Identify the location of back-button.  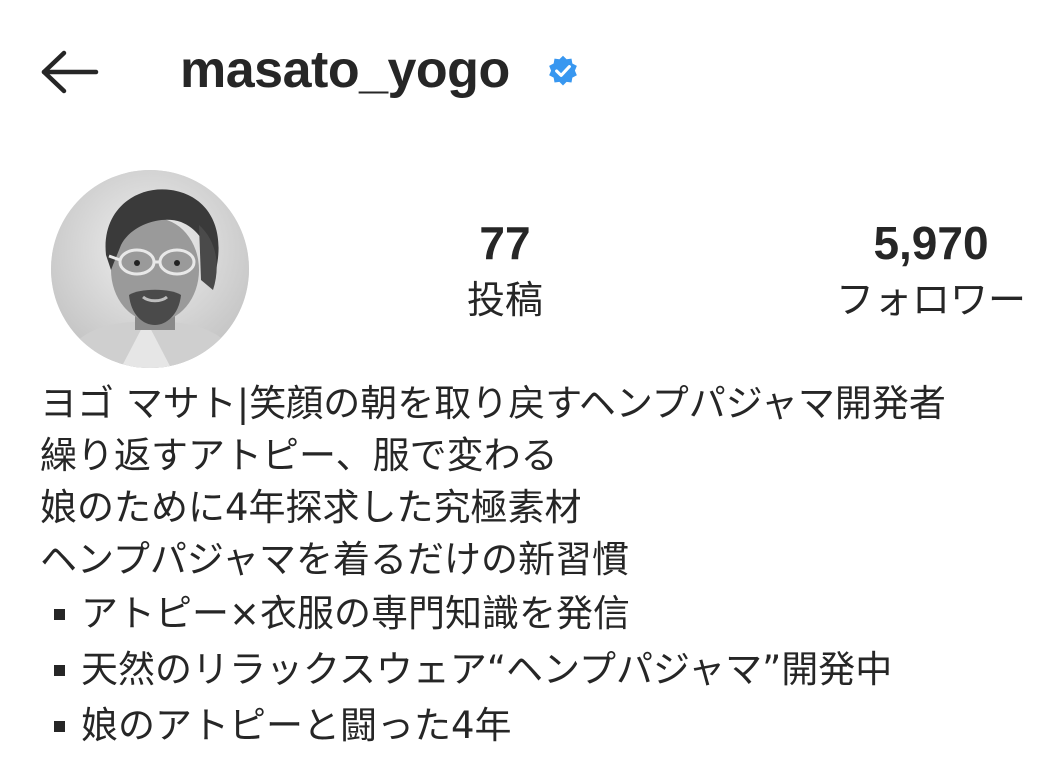
(70, 72).